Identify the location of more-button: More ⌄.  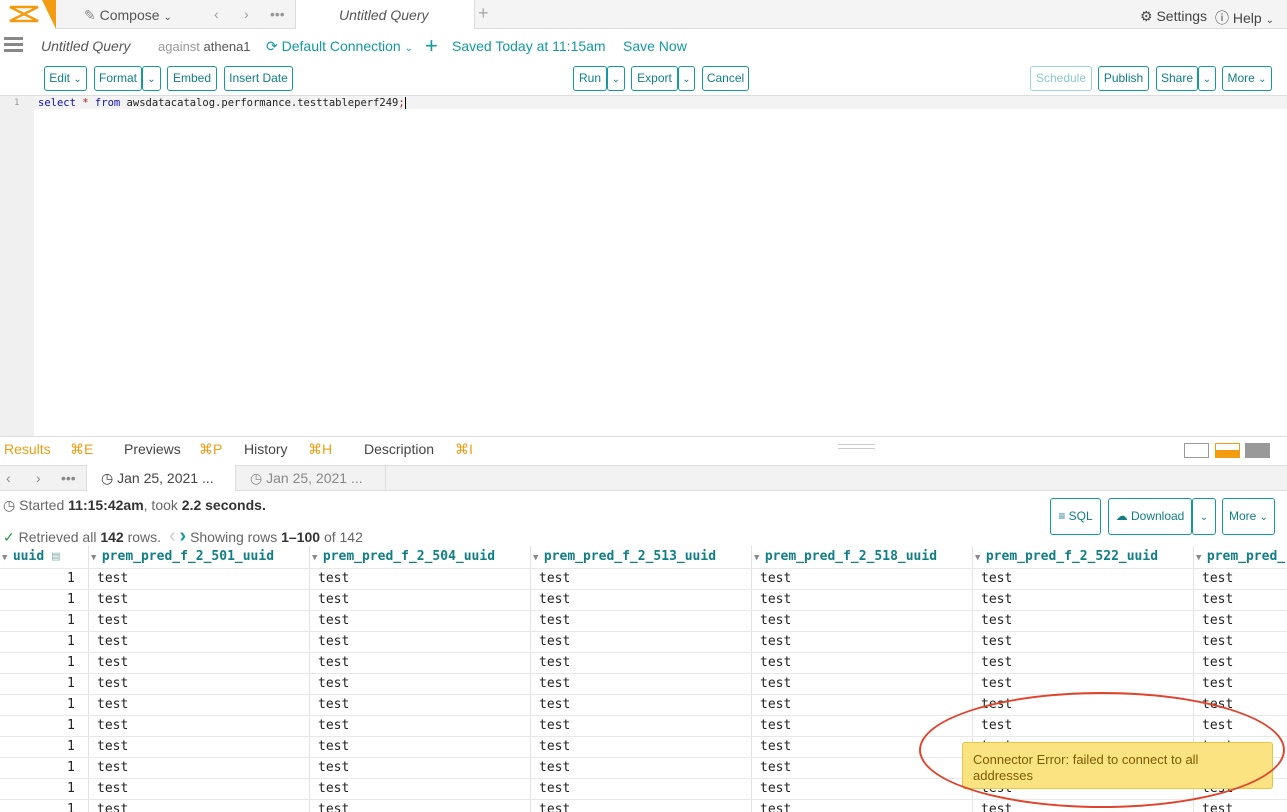
(1247, 78).